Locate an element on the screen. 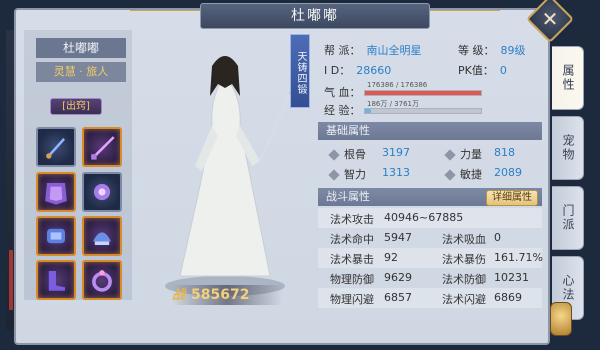  title-ornament-right is located at coordinates (465, 14).